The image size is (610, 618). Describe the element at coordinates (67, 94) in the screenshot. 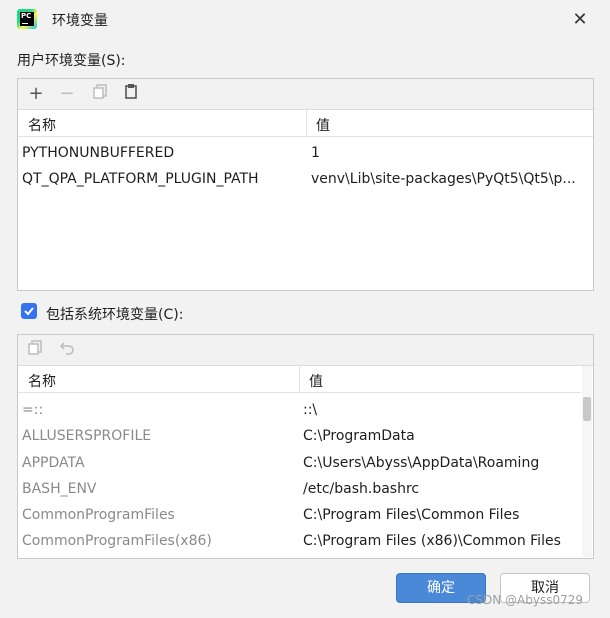

I see `remove-icon: −` at that location.